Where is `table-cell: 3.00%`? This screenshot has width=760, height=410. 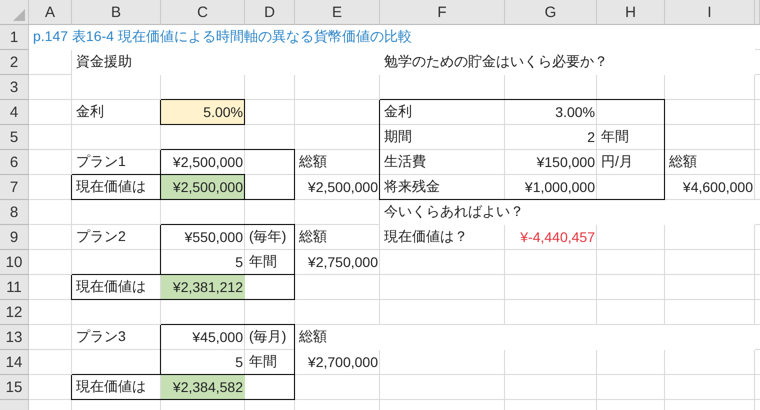
table-cell: 3.00% is located at coordinates (551, 112).